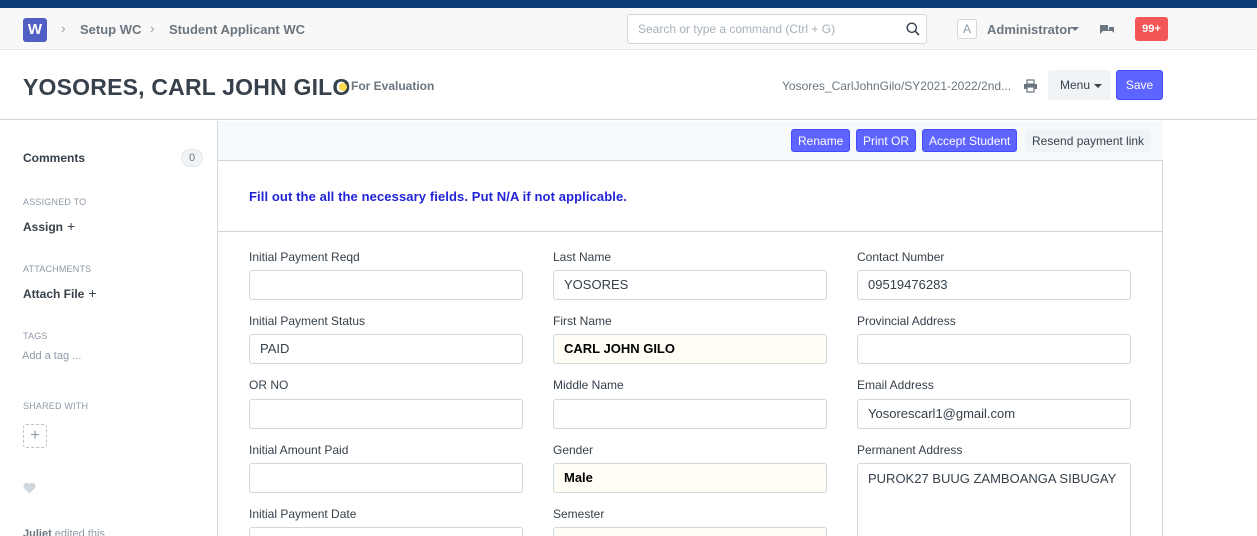  I want to click on top-accent-bar, so click(628, 4).